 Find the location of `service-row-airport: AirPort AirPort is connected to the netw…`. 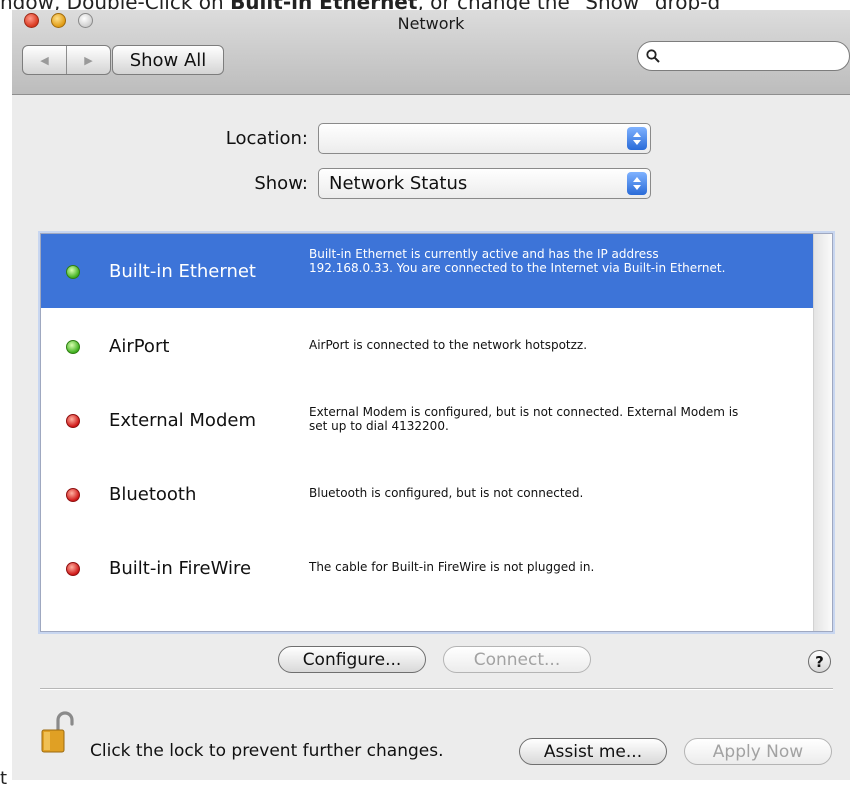

service-row-airport: AirPort AirPort is connected to the netw… is located at coordinates (427, 345).